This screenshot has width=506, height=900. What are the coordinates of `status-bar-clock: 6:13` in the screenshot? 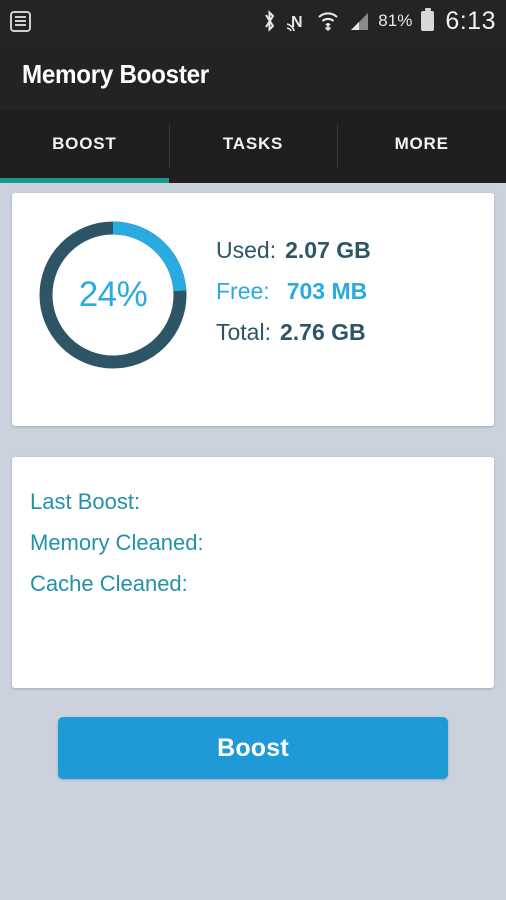 It's located at (470, 20).